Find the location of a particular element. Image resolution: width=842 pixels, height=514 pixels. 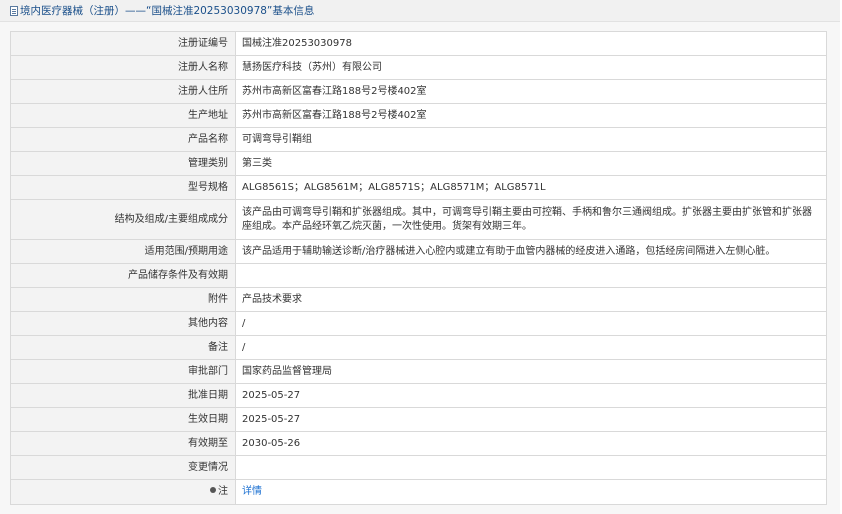

row-label: 产品名称 is located at coordinates (123, 139).